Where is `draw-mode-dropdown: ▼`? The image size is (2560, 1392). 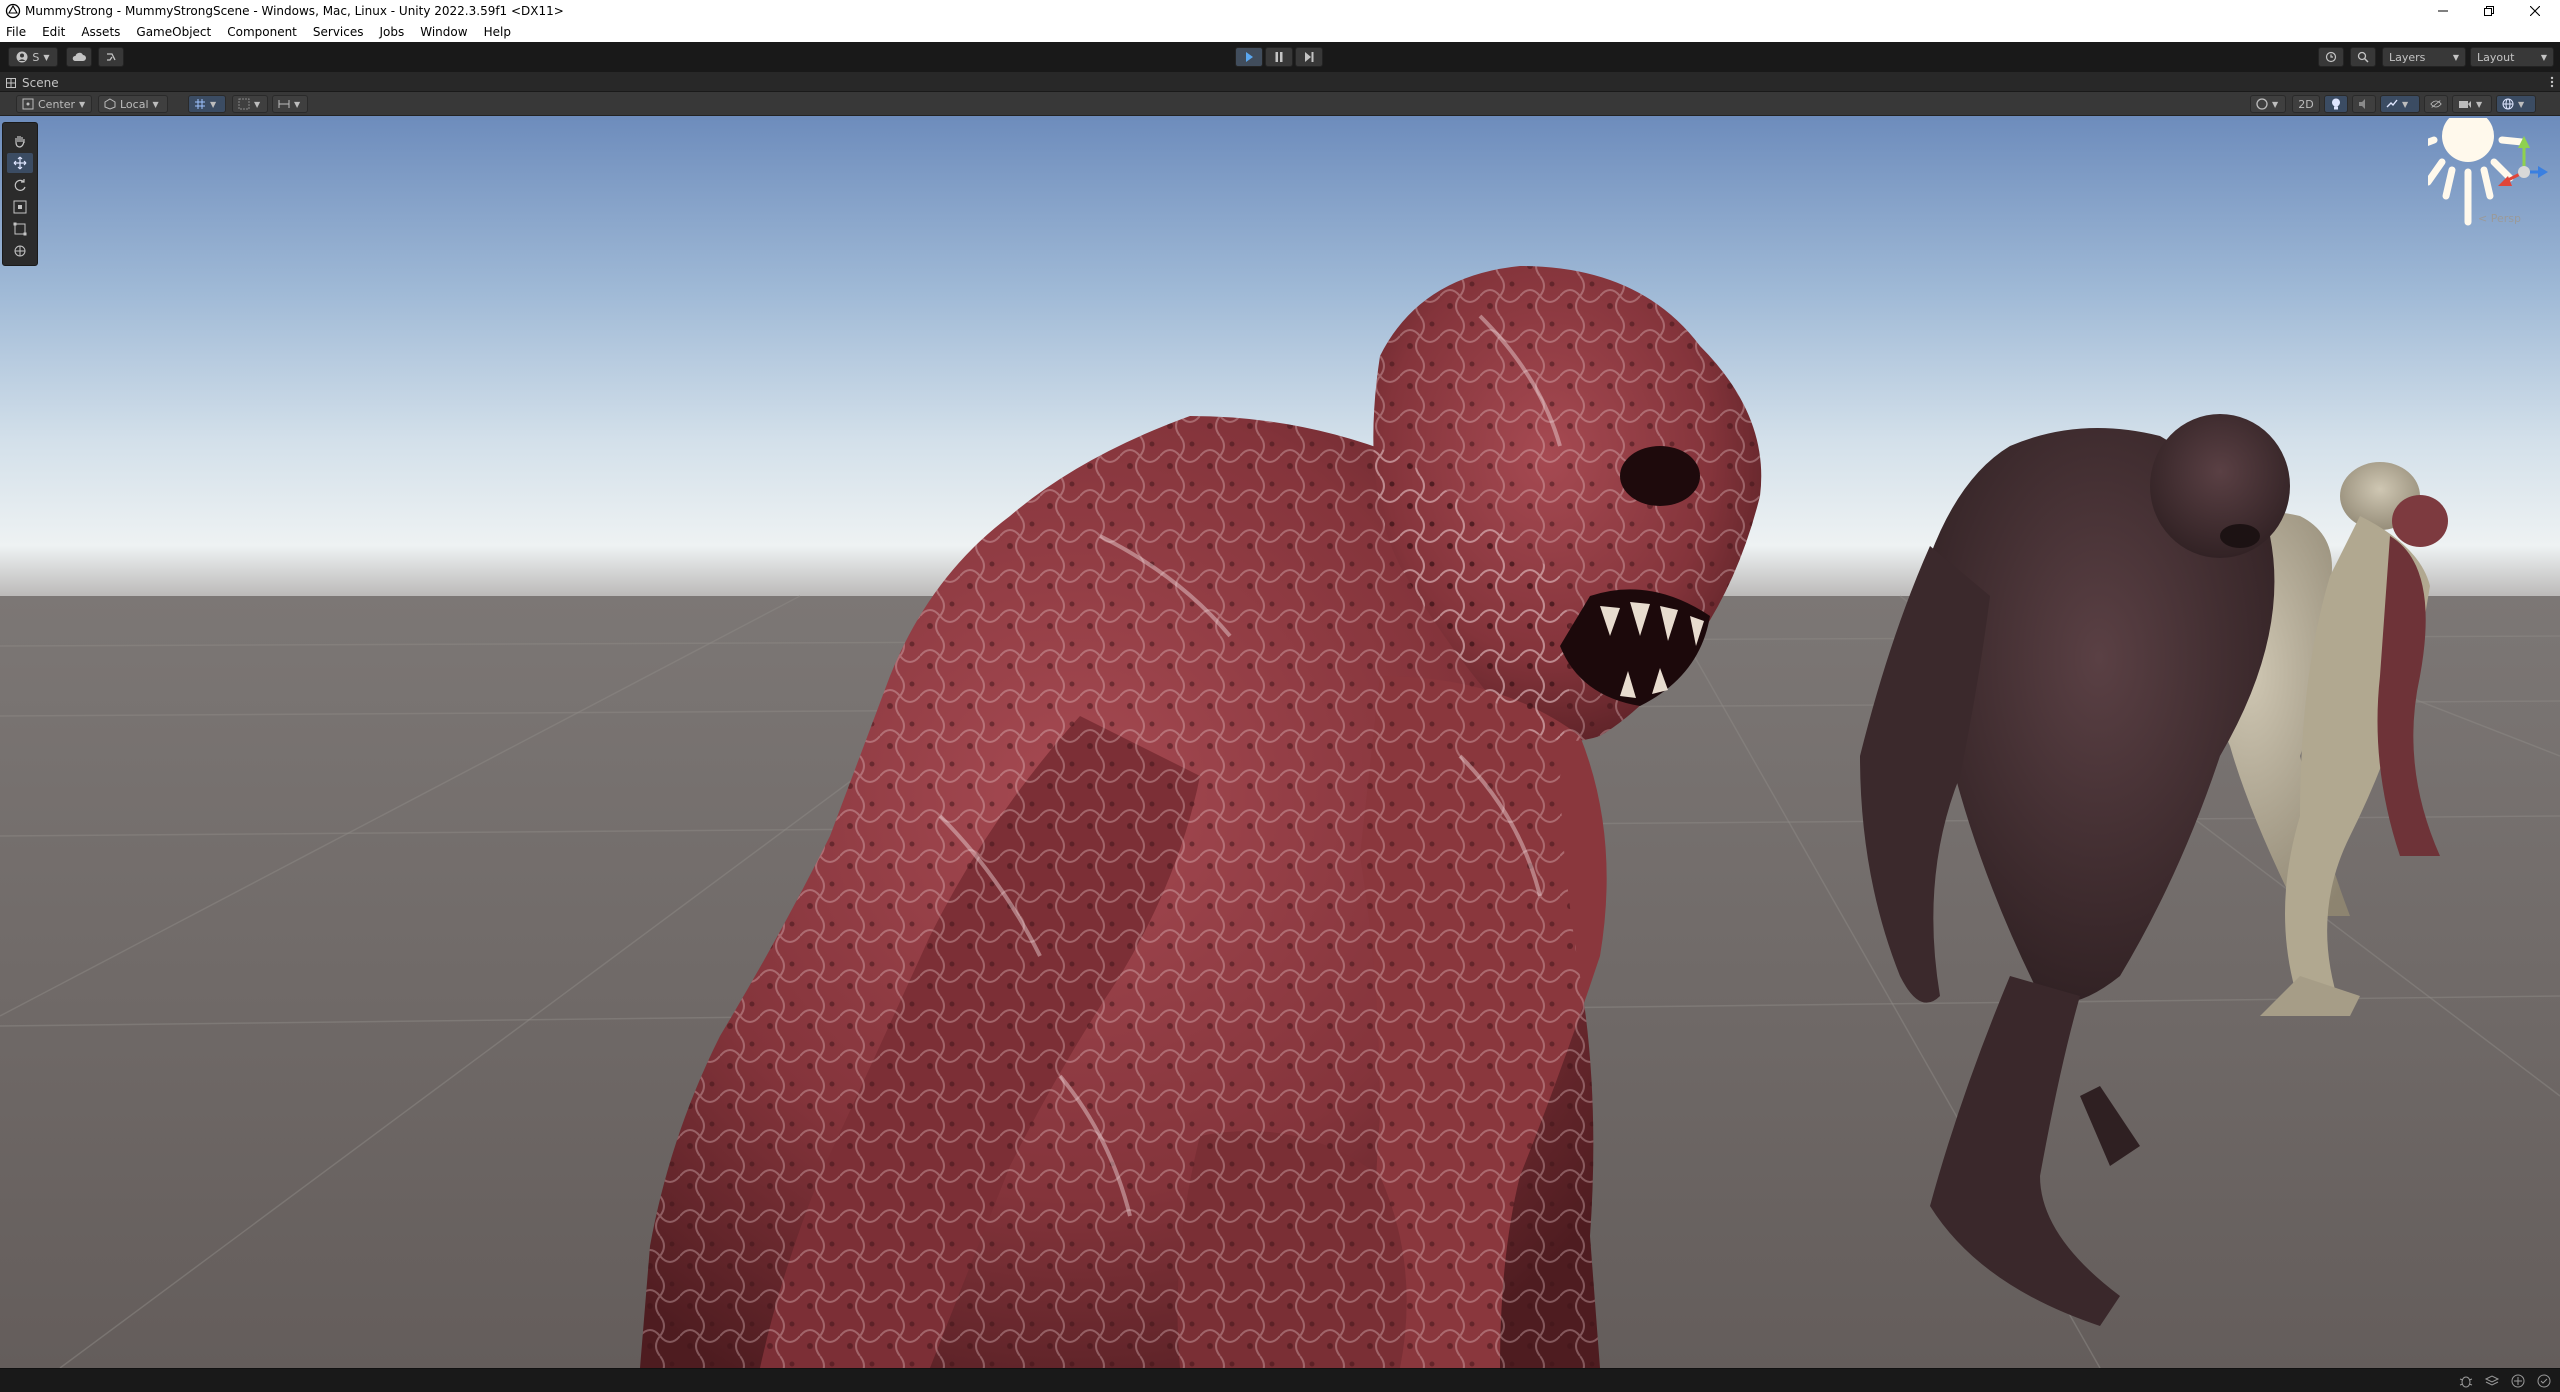
draw-mode-dropdown: ▼ is located at coordinates (2268, 104).